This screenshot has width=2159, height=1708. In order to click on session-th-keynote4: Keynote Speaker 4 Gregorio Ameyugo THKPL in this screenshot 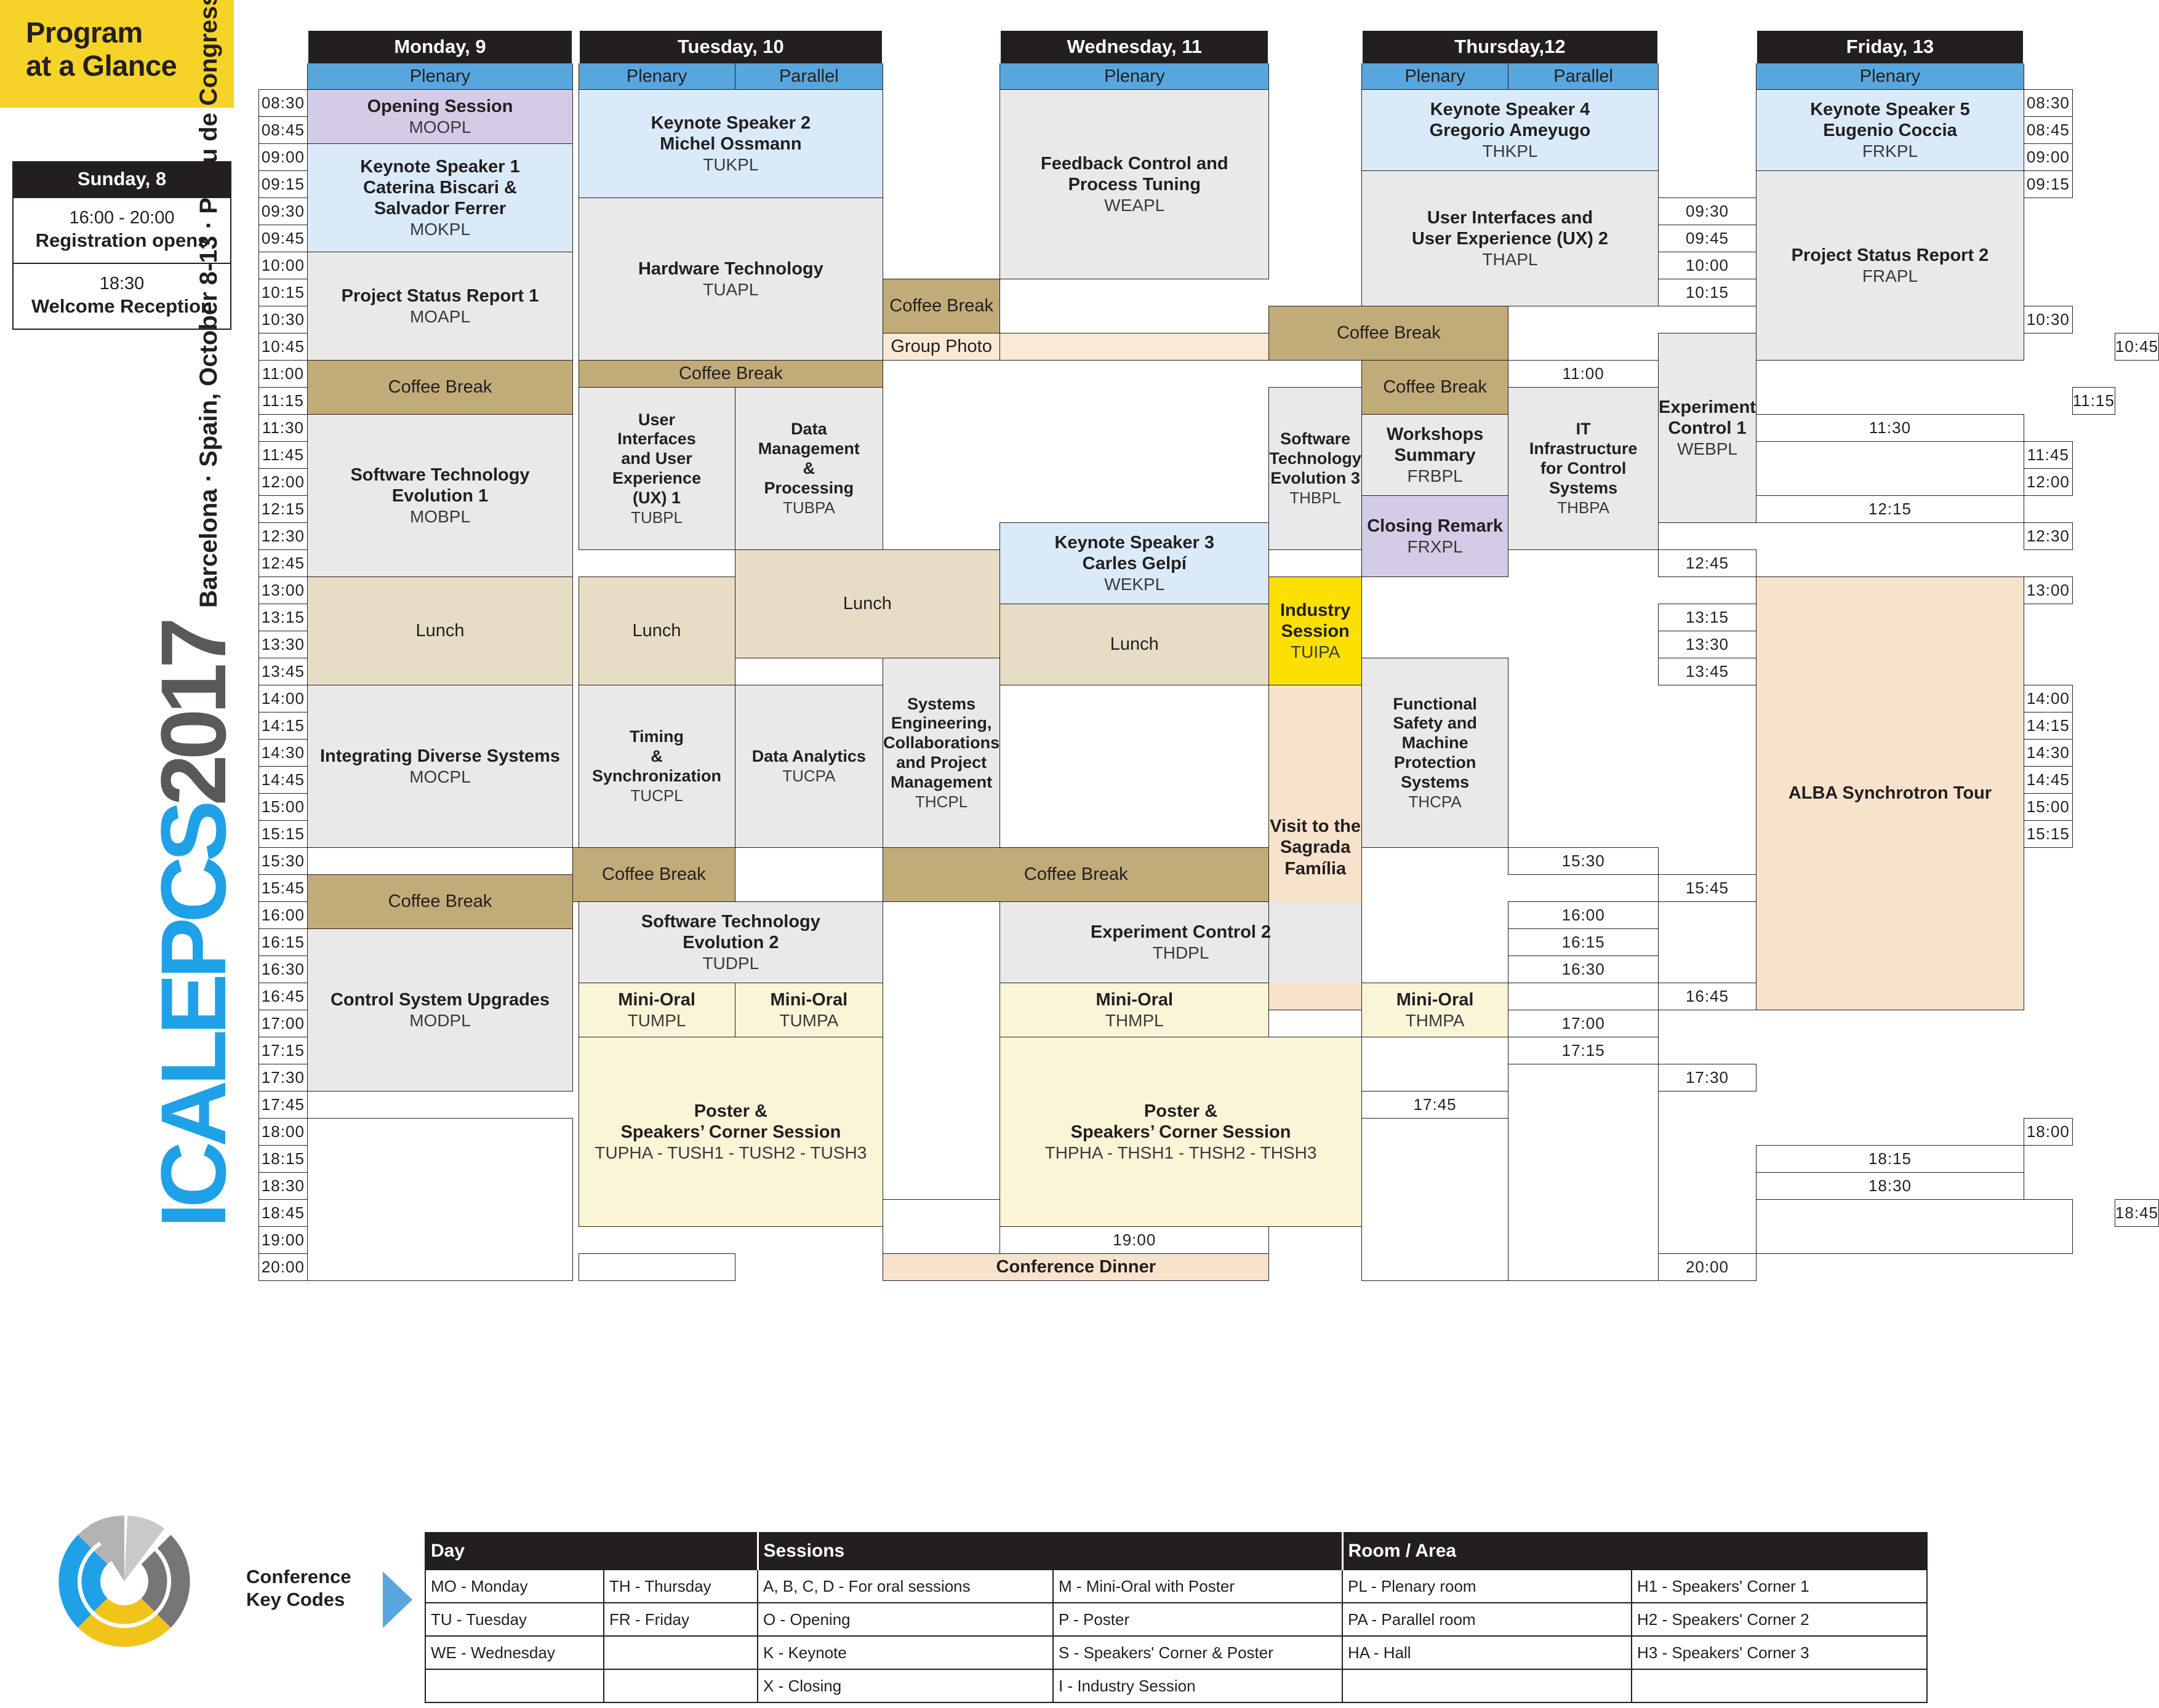, I will do `click(1510, 130)`.